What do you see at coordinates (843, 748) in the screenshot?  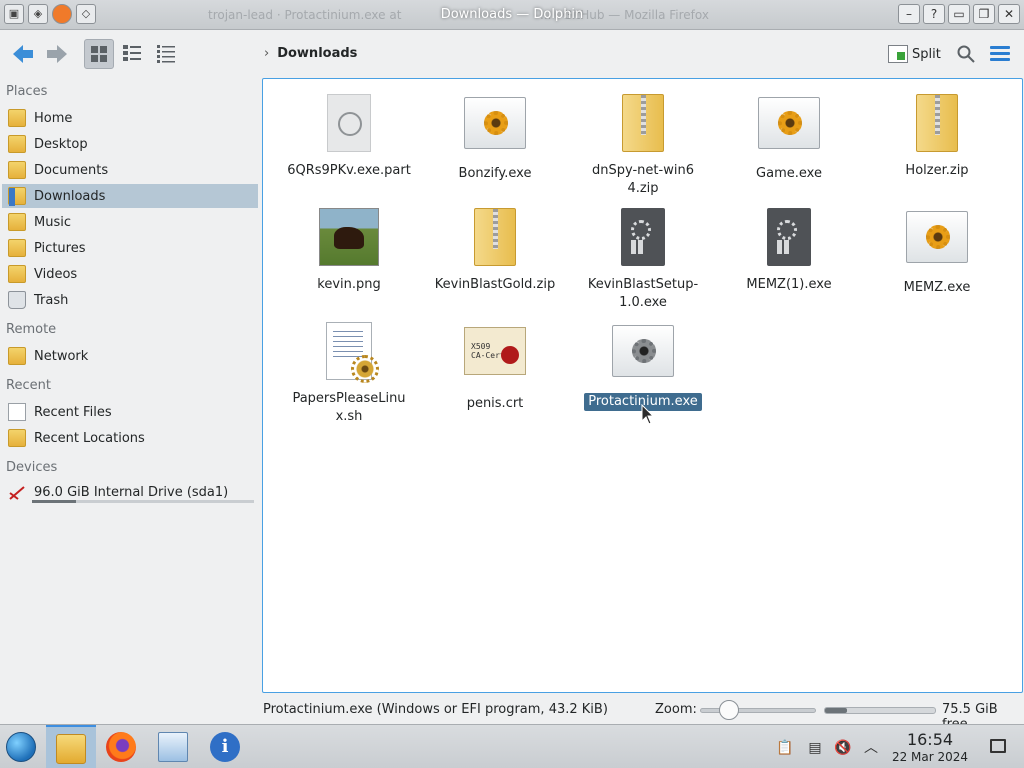 I see `volume-muted-icon: 🔇` at bounding box center [843, 748].